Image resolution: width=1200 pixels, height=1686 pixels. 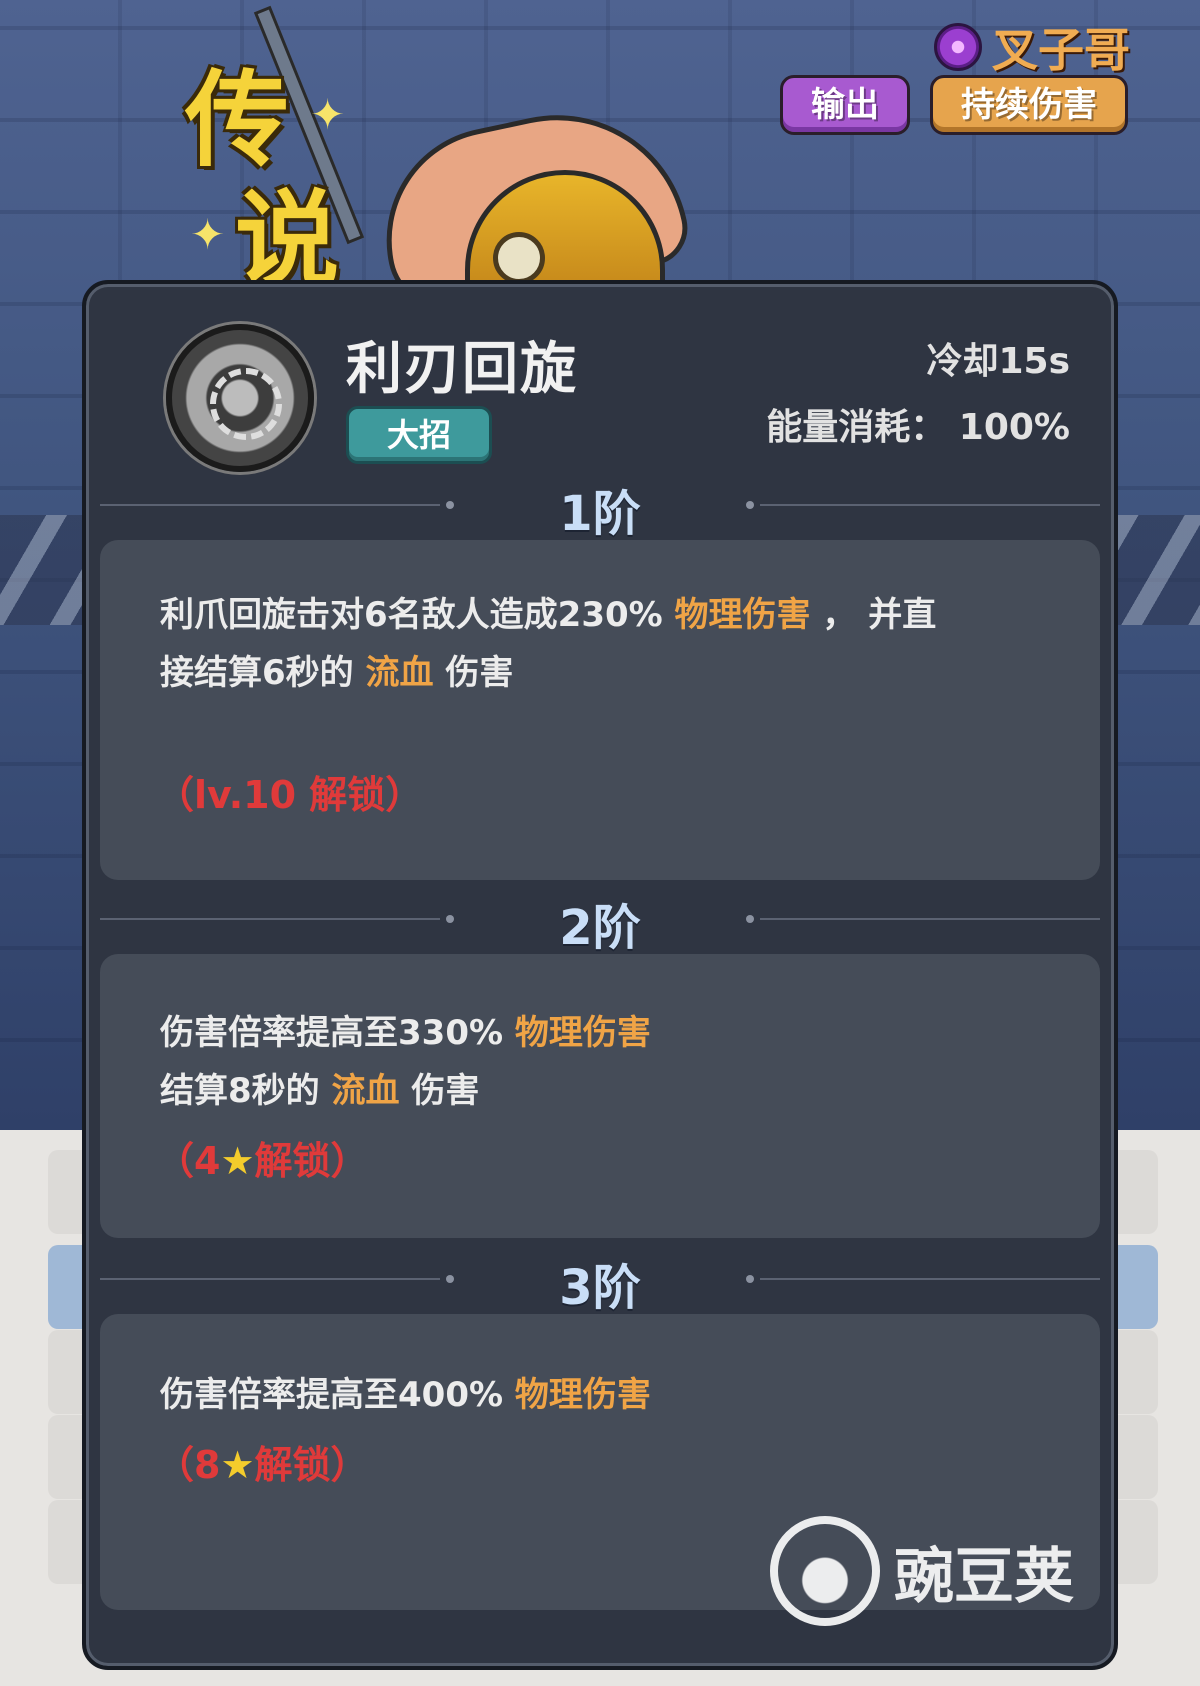 What do you see at coordinates (188, 1465) in the screenshot?
I see `unlock-stars-count: （8` at bounding box center [188, 1465].